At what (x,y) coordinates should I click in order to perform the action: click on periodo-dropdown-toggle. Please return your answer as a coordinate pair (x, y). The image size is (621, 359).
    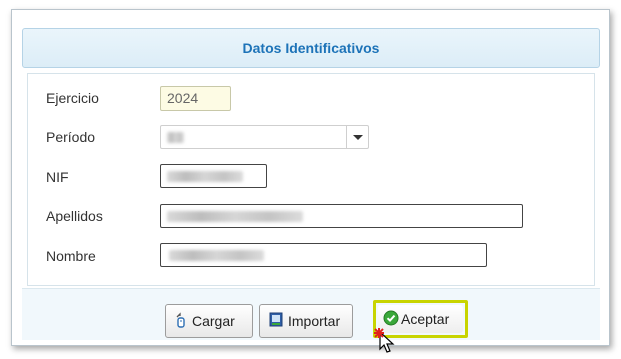
    Looking at the image, I should click on (357, 137).